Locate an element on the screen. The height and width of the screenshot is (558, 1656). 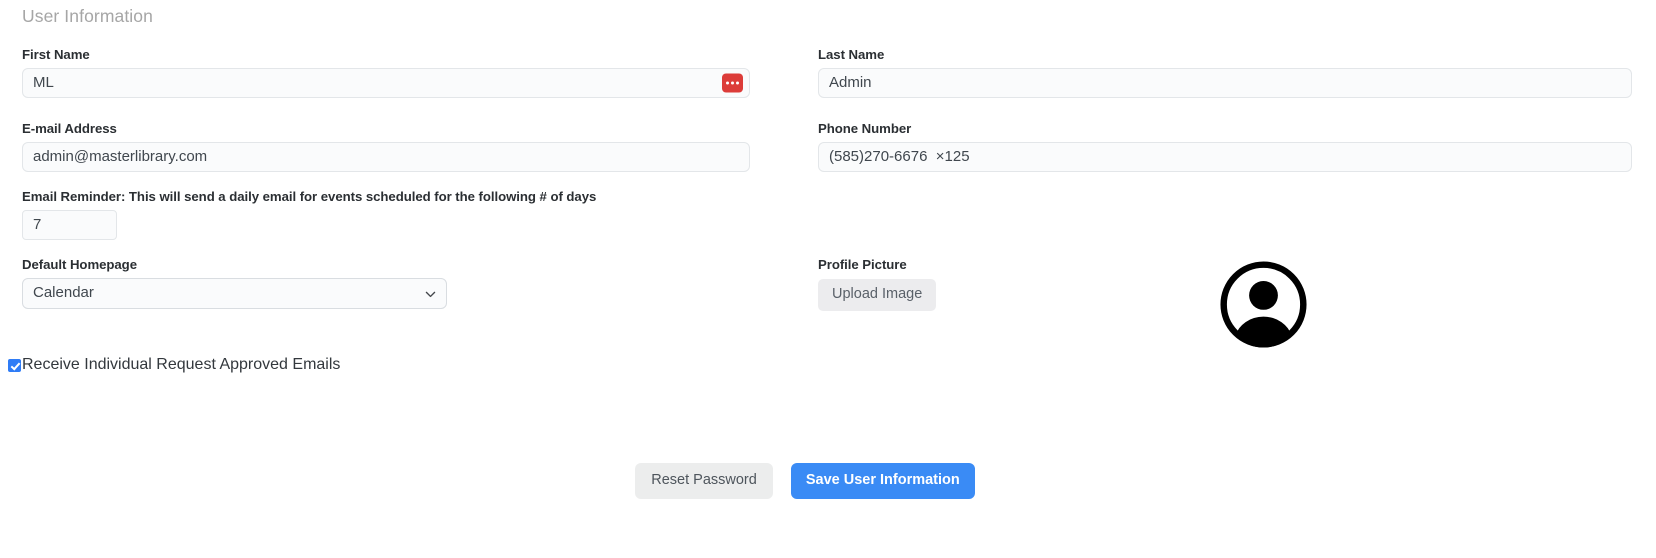
field-last-name: Last Name is located at coordinates (1225, 72).